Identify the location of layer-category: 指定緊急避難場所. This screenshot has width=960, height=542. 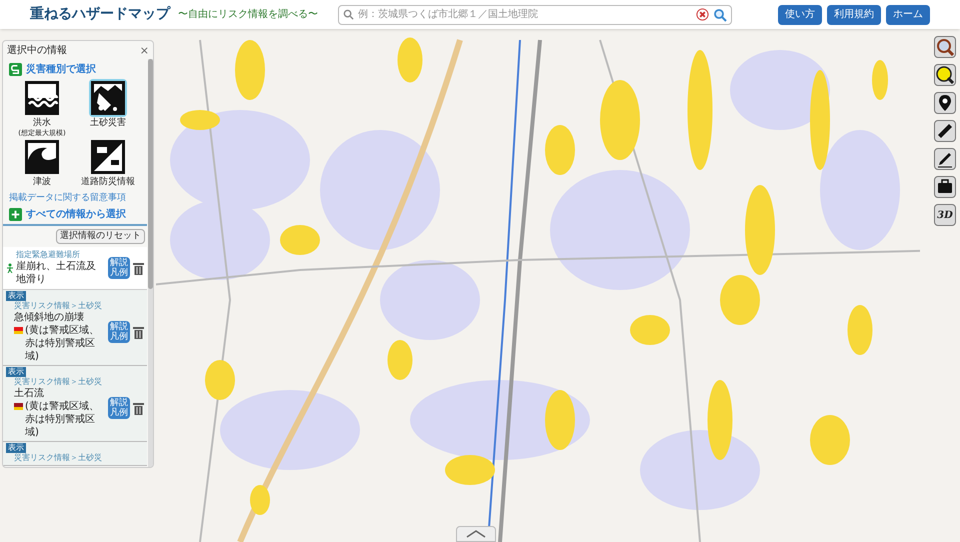
(48, 255).